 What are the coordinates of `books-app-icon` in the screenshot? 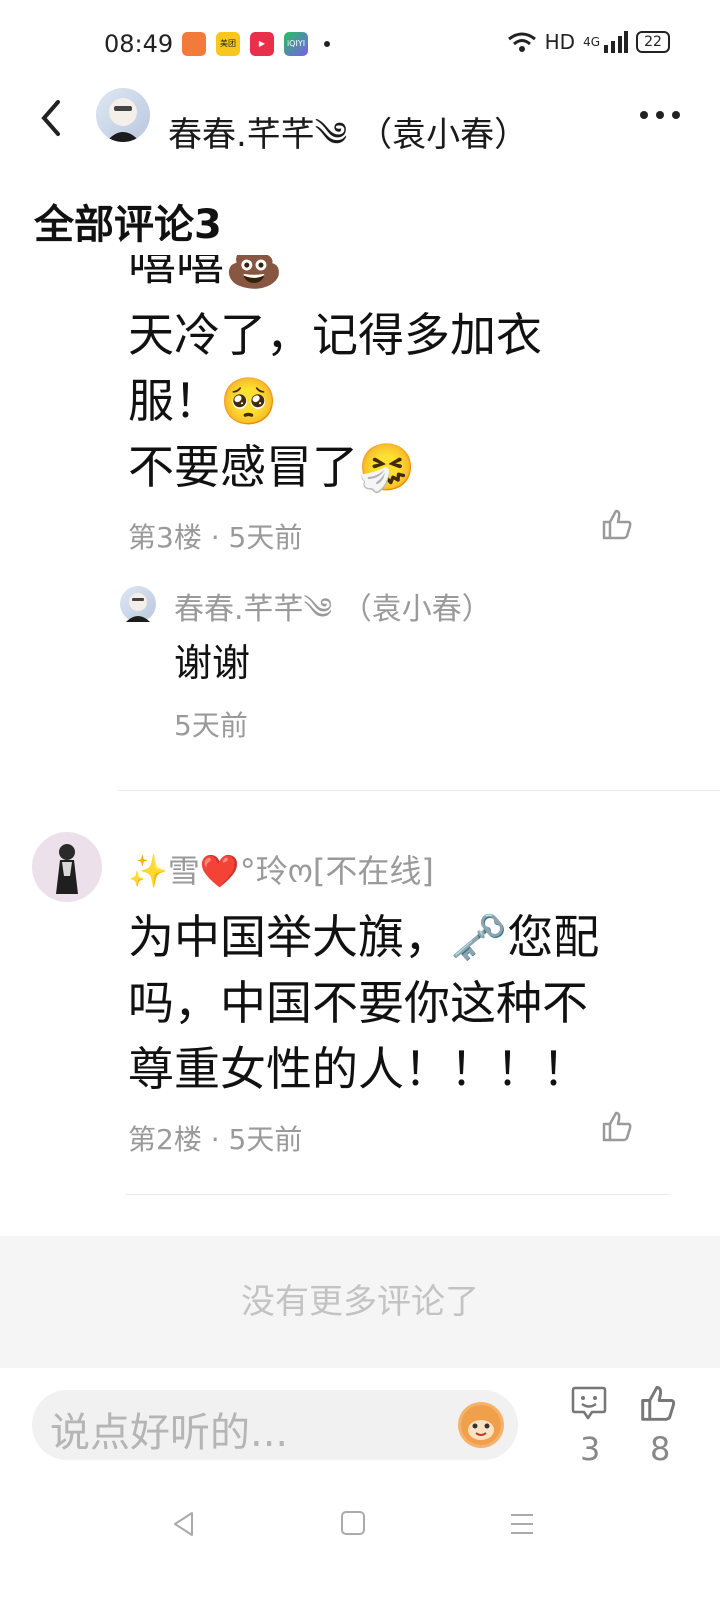 It's located at (194, 44).